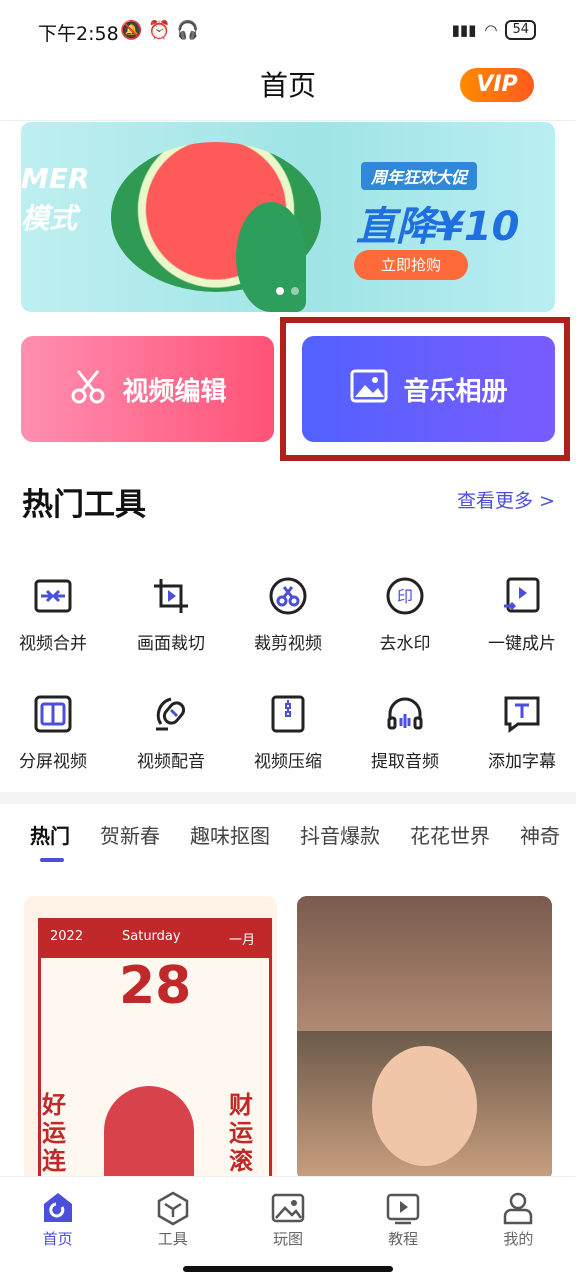 The height and width of the screenshot is (1280, 576). I want to click on tab-indicator, so click(52, 860).